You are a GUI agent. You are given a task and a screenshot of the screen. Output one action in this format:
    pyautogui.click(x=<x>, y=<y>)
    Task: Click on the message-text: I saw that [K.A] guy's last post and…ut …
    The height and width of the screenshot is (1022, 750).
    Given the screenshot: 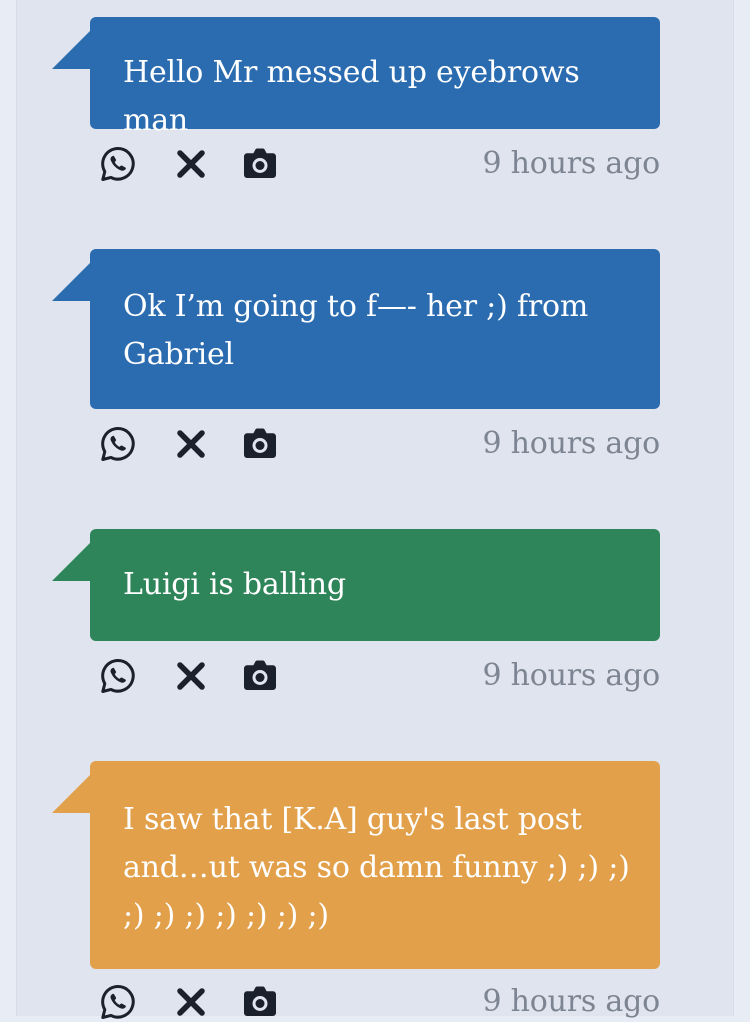 What is the action you would take?
    pyautogui.click(x=376, y=867)
    